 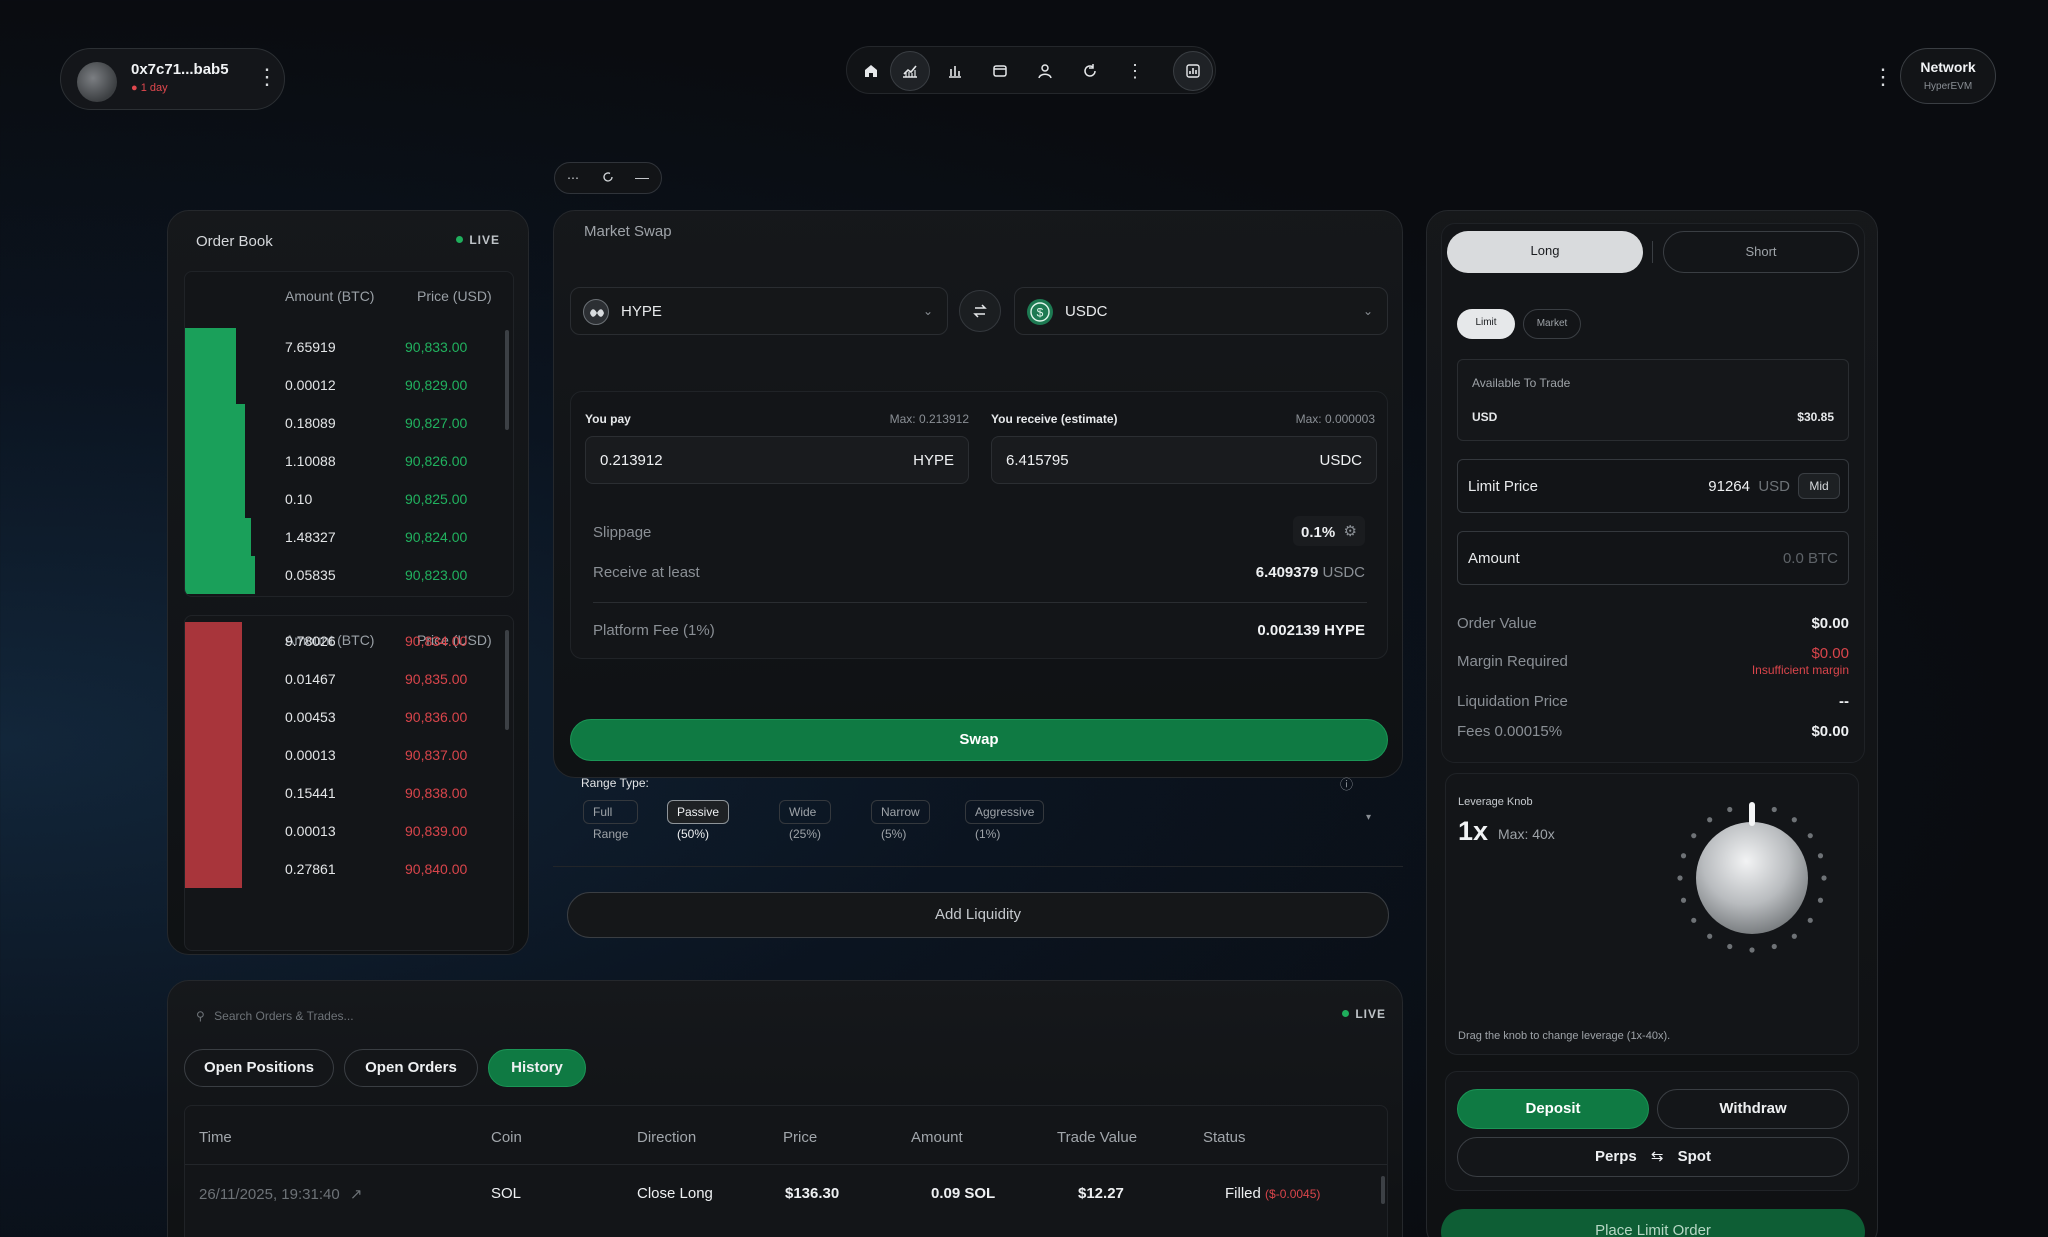 What do you see at coordinates (1368, 817) in the screenshot?
I see `chevron-down-icon: ▾` at bounding box center [1368, 817].